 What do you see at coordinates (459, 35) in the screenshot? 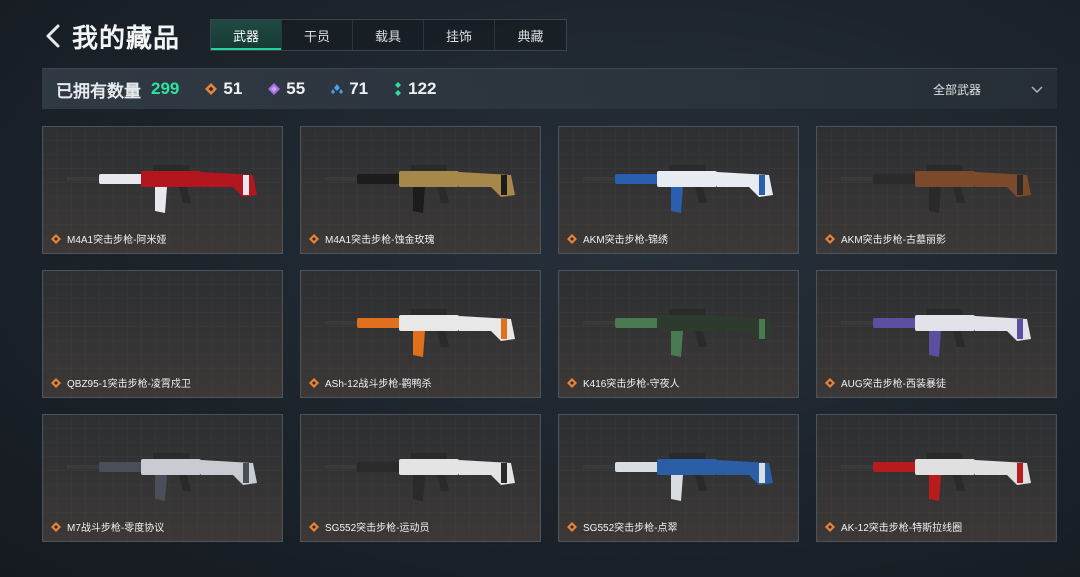
I see `tab-charms: 挂饰` at bounding box center [459, 35].